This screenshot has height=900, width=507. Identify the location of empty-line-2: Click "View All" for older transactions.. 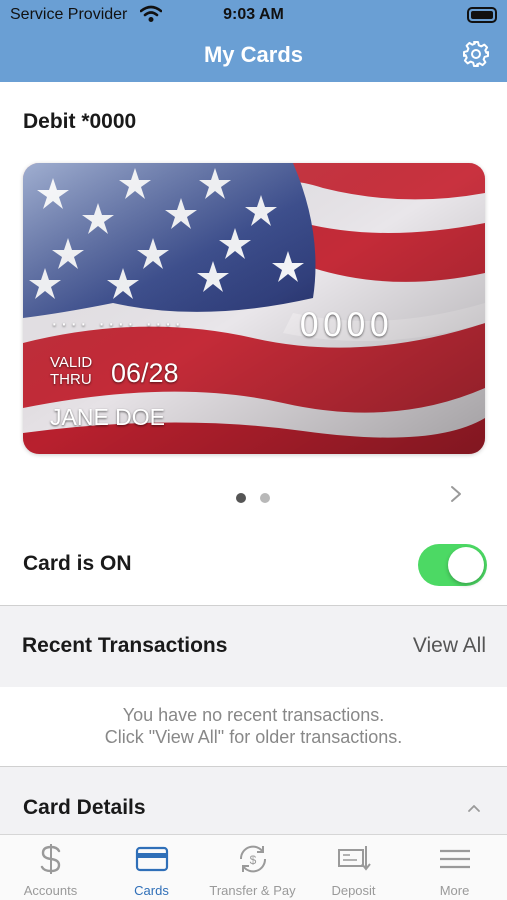
(253, 737).